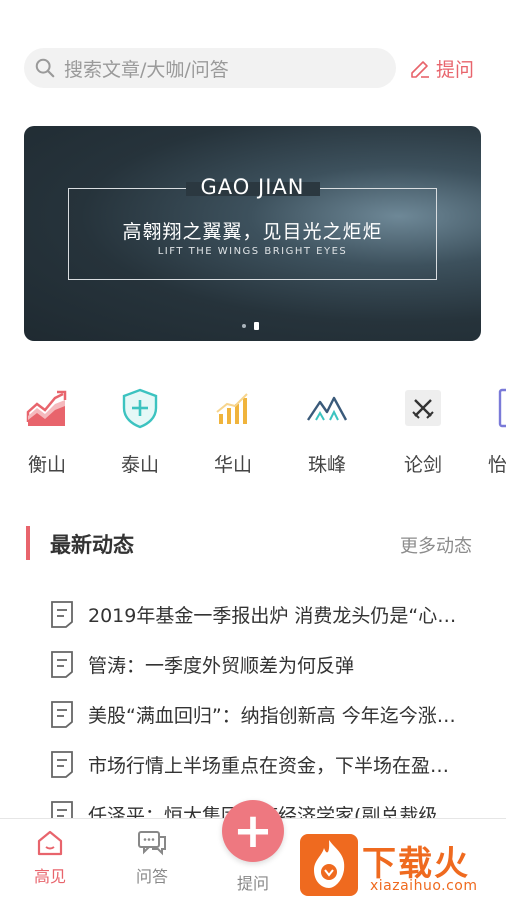 The height and width of the screenshot is (901, 506). Describe the element at coordinates (422, 465) in the screenshot. I see `category-label: 论剑` at that location.